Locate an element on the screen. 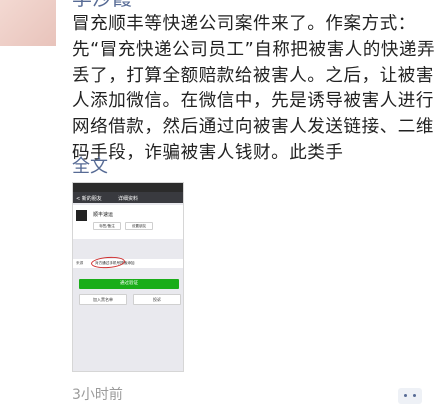 This screenshot has height=404, width=444. avatar is located at coordinates (28, 23).